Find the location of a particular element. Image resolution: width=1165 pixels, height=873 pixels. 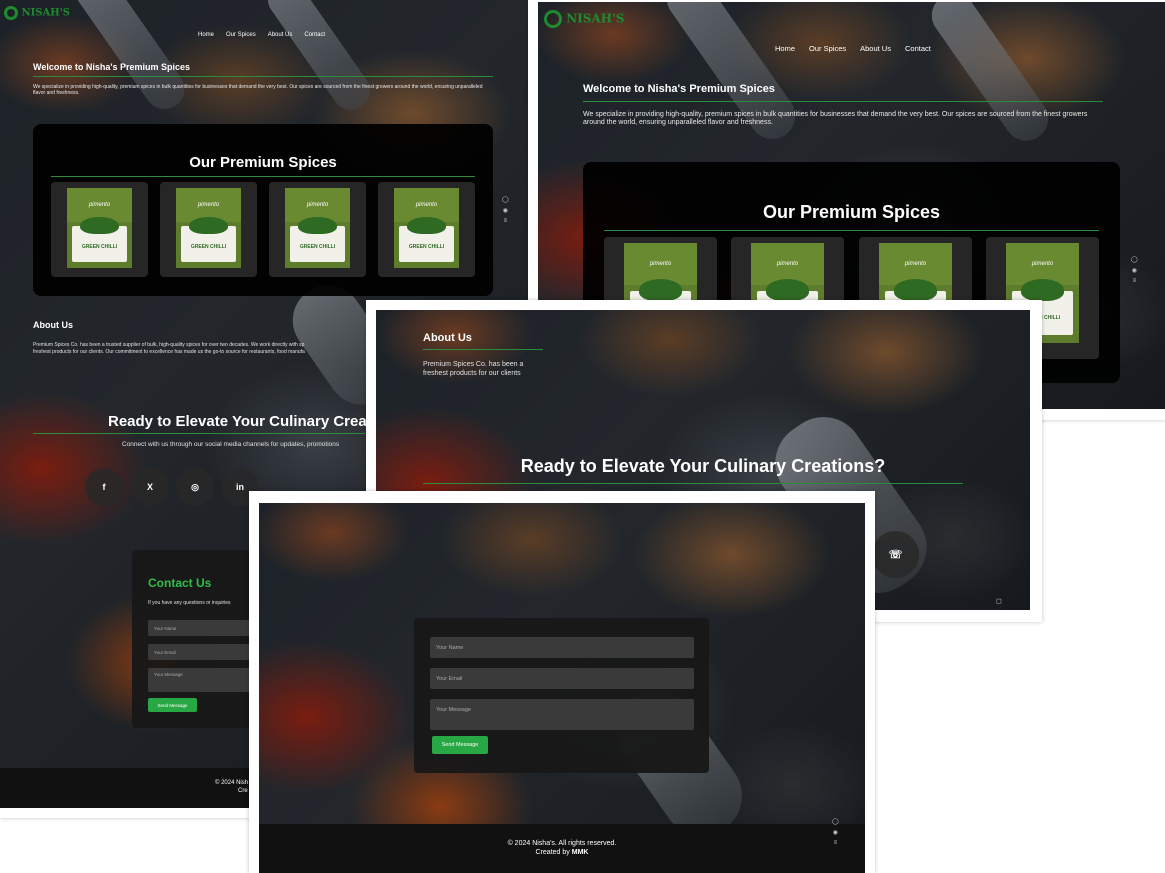

email-input: Your Email is located at coordinates (562, 678).